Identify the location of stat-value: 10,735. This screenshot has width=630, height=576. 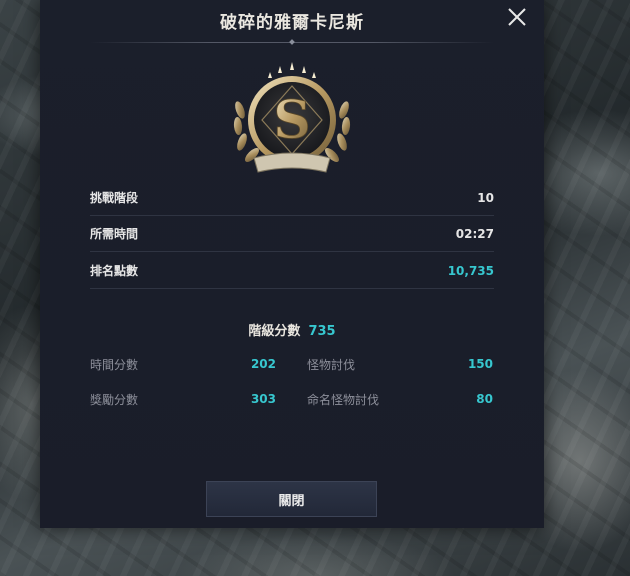
(470, 270).